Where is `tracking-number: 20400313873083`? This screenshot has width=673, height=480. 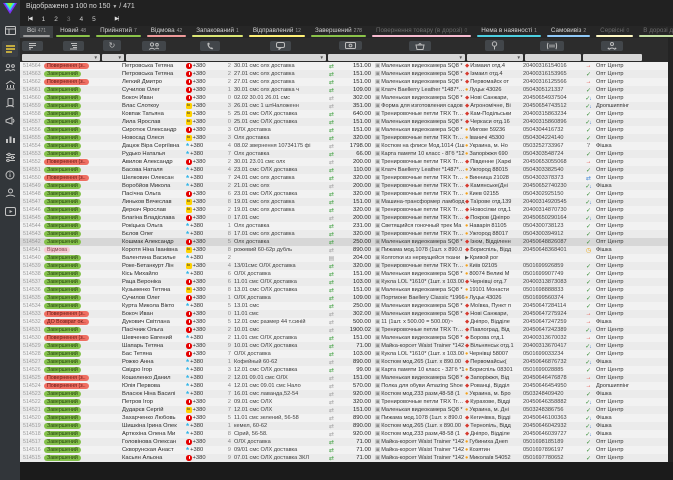
tracking-number: 20400313873083 is located at coordinates (552, 282).